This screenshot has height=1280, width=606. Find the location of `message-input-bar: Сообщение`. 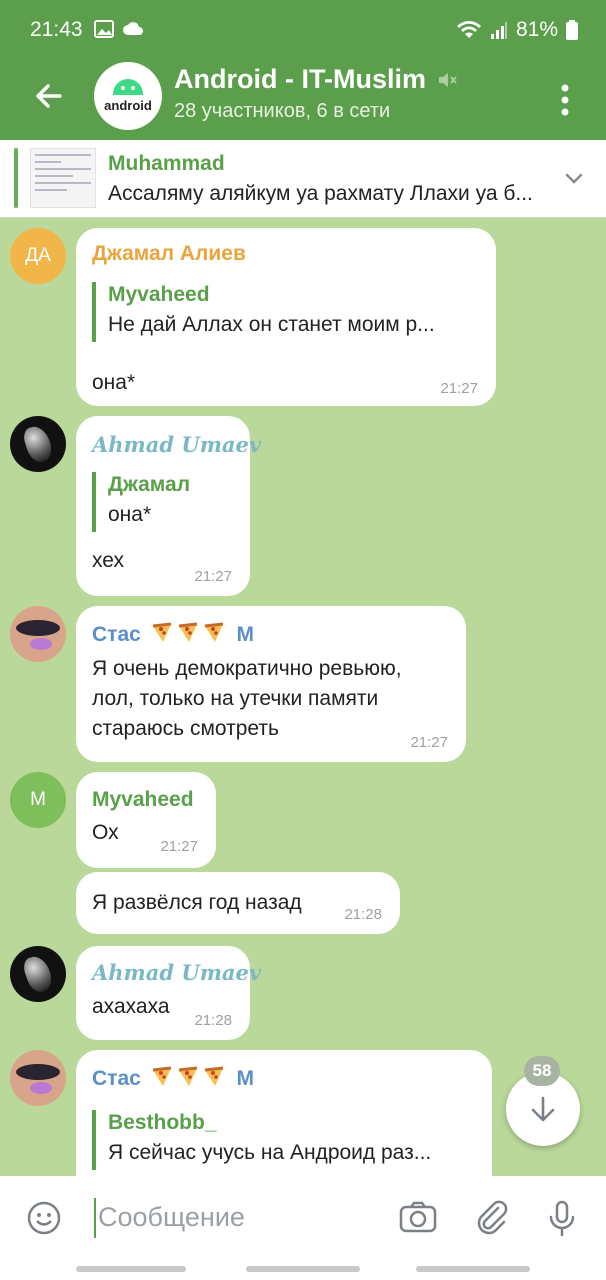

message-input-bar: Сообщение is located at coordinates (303, 1218).